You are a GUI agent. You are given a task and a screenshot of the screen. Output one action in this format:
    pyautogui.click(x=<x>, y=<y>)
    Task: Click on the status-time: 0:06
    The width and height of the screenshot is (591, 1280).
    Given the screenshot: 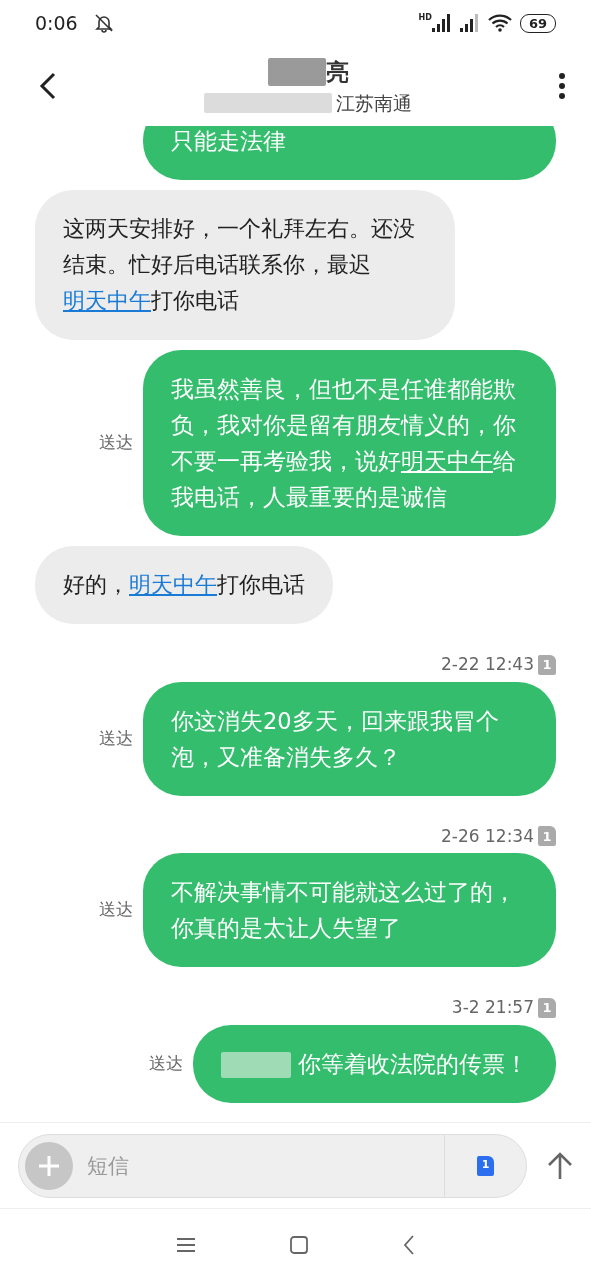 What is the action you would take?
    pyautogui.click(x=56, y=23)
    